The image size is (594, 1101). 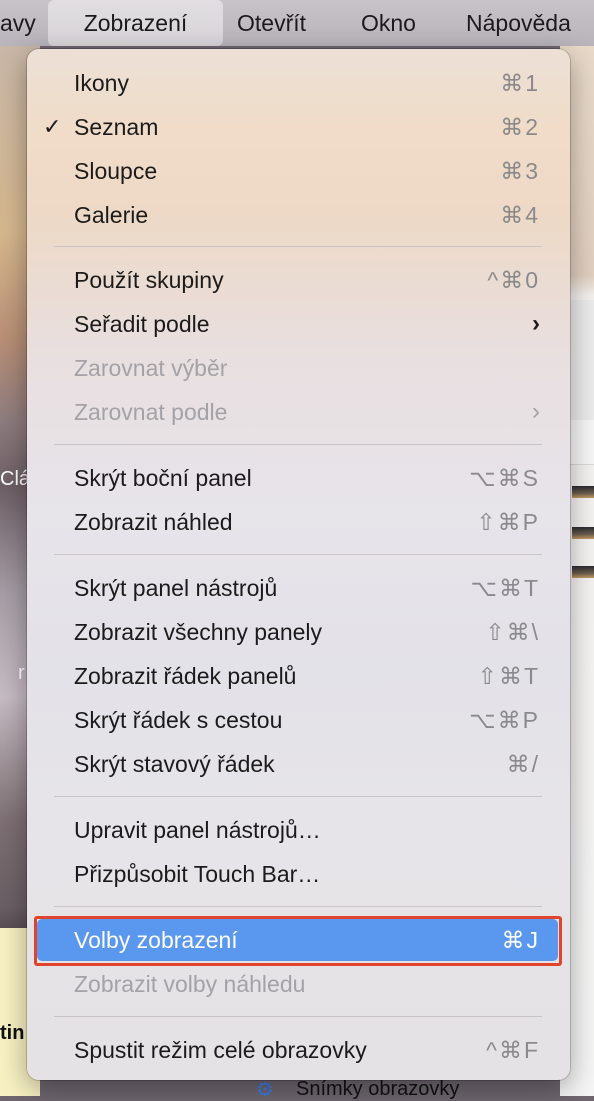 What do you see at coordinates (52, 126) in the screenshot?
I see `checkmark-icon: ✓` at bounding box center [52, 126].